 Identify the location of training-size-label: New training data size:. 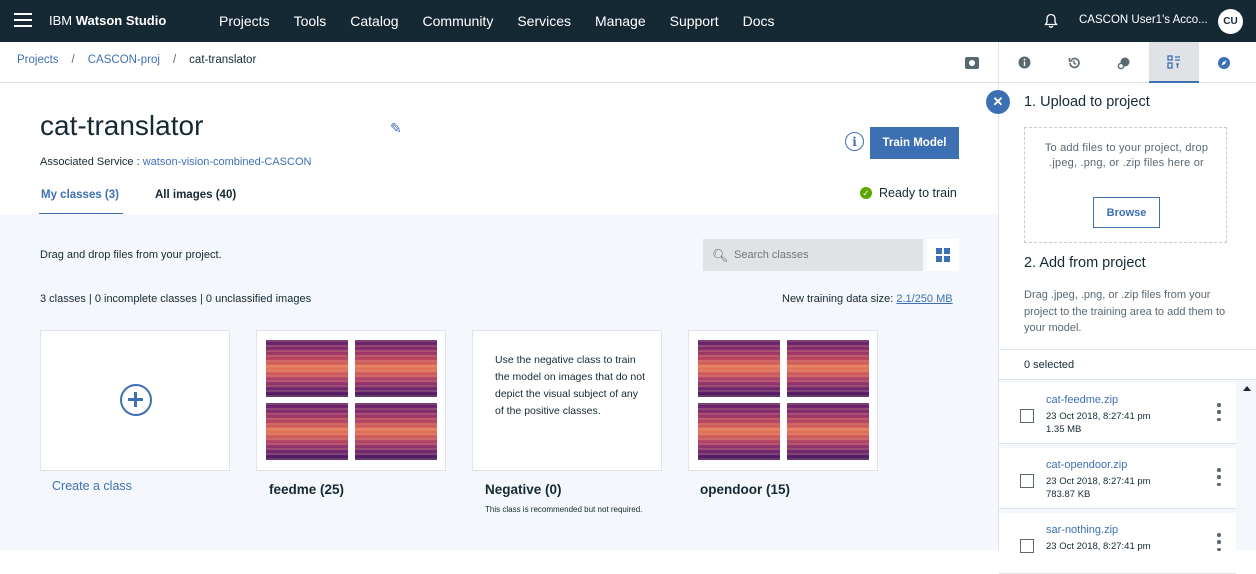
(839, 299).